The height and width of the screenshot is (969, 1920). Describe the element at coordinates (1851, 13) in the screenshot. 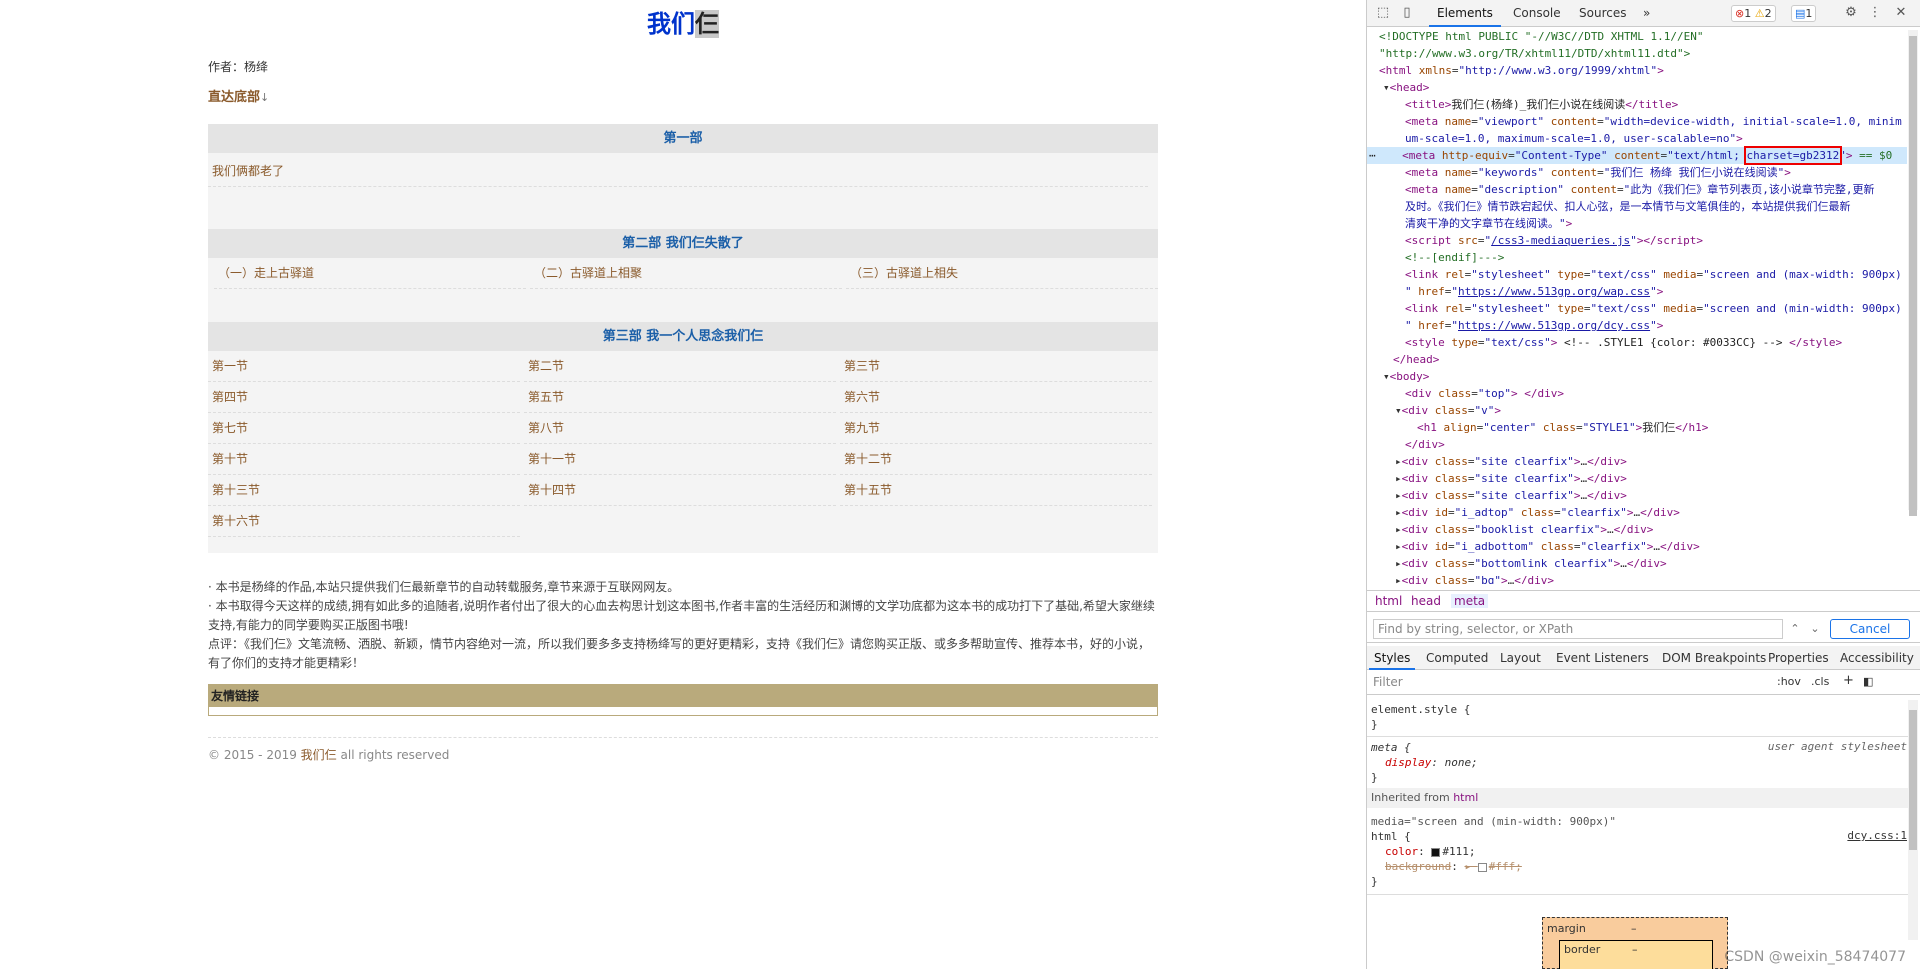

I see `settings-gear-icon: ⚙` at that location.